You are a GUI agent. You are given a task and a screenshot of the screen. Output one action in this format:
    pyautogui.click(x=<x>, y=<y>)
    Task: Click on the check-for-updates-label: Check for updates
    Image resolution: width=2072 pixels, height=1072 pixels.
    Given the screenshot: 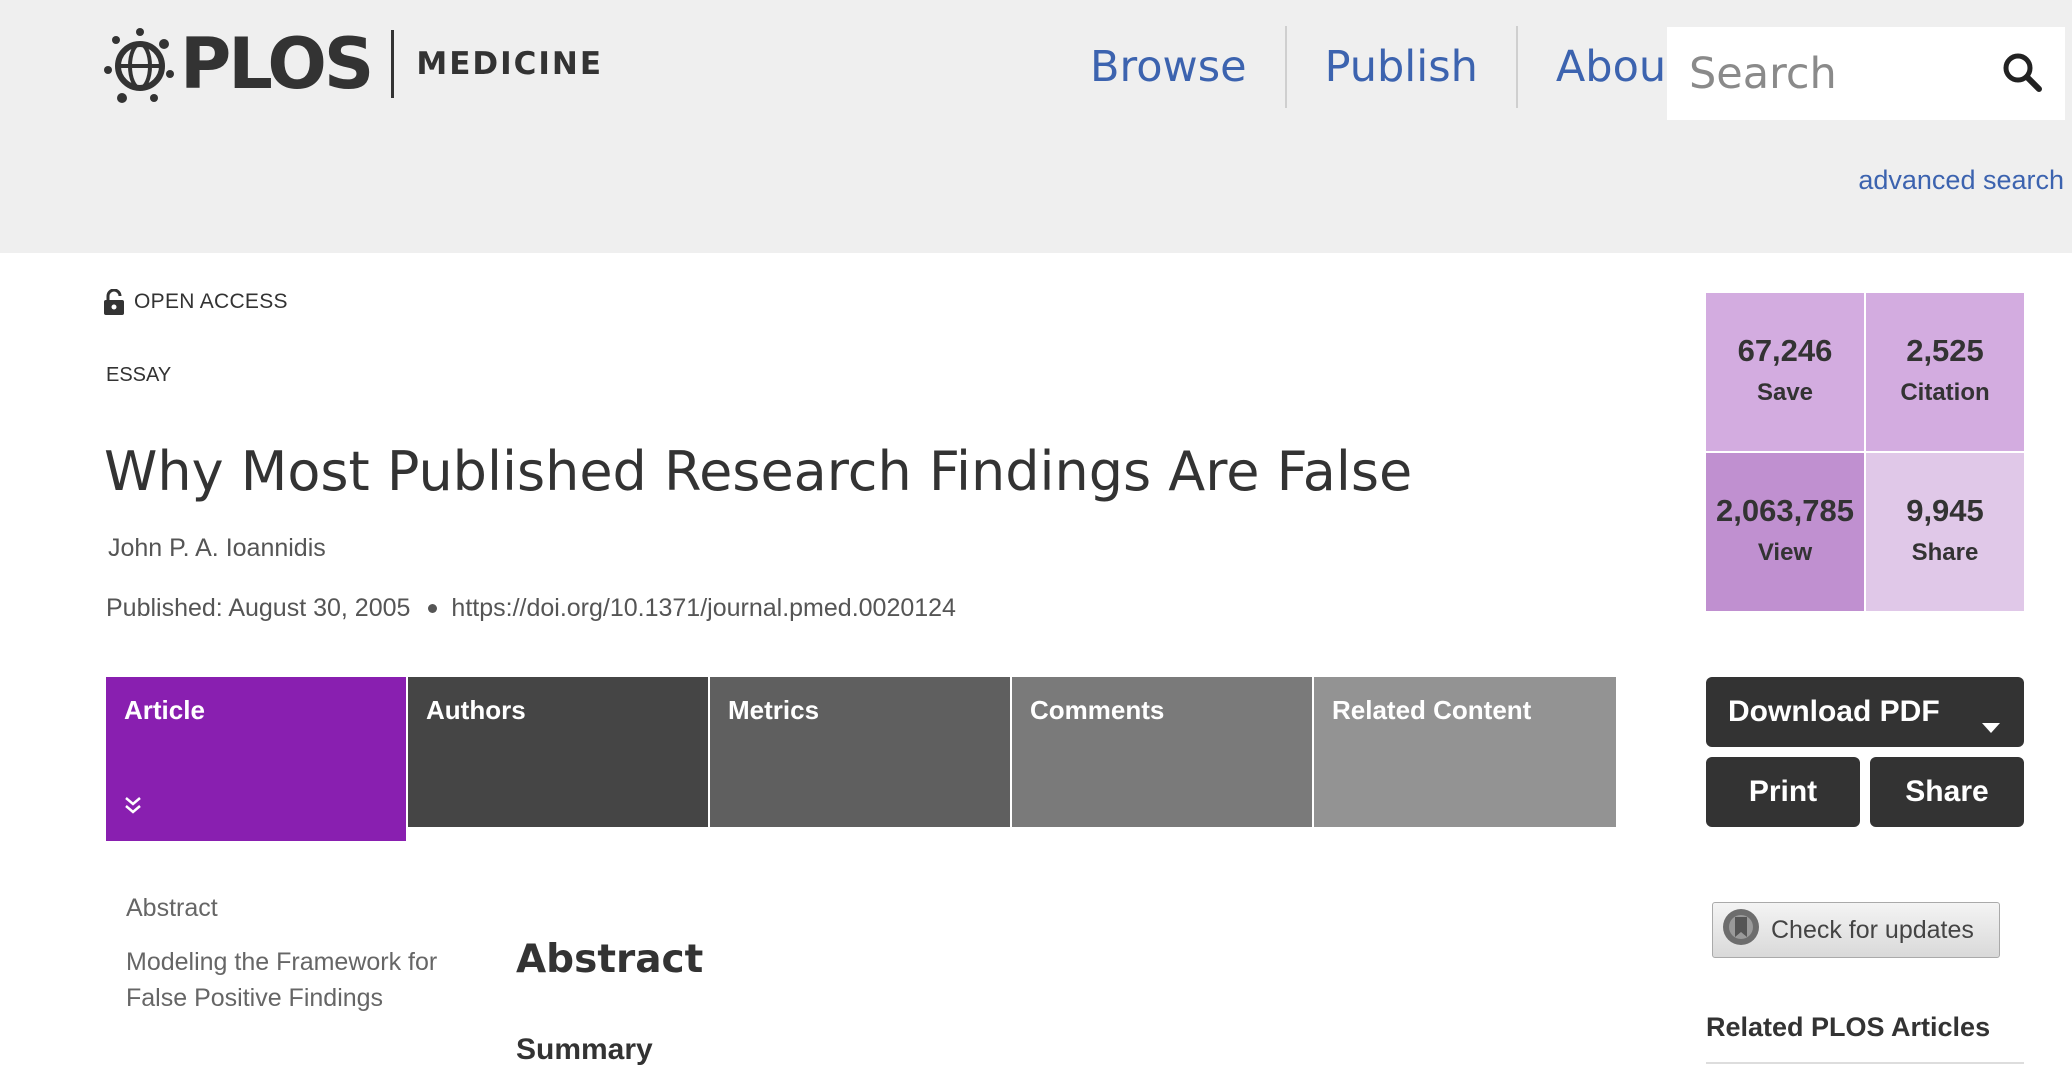 What is the action you would take?
    pyautogui.click(x=1872, y=929)
    